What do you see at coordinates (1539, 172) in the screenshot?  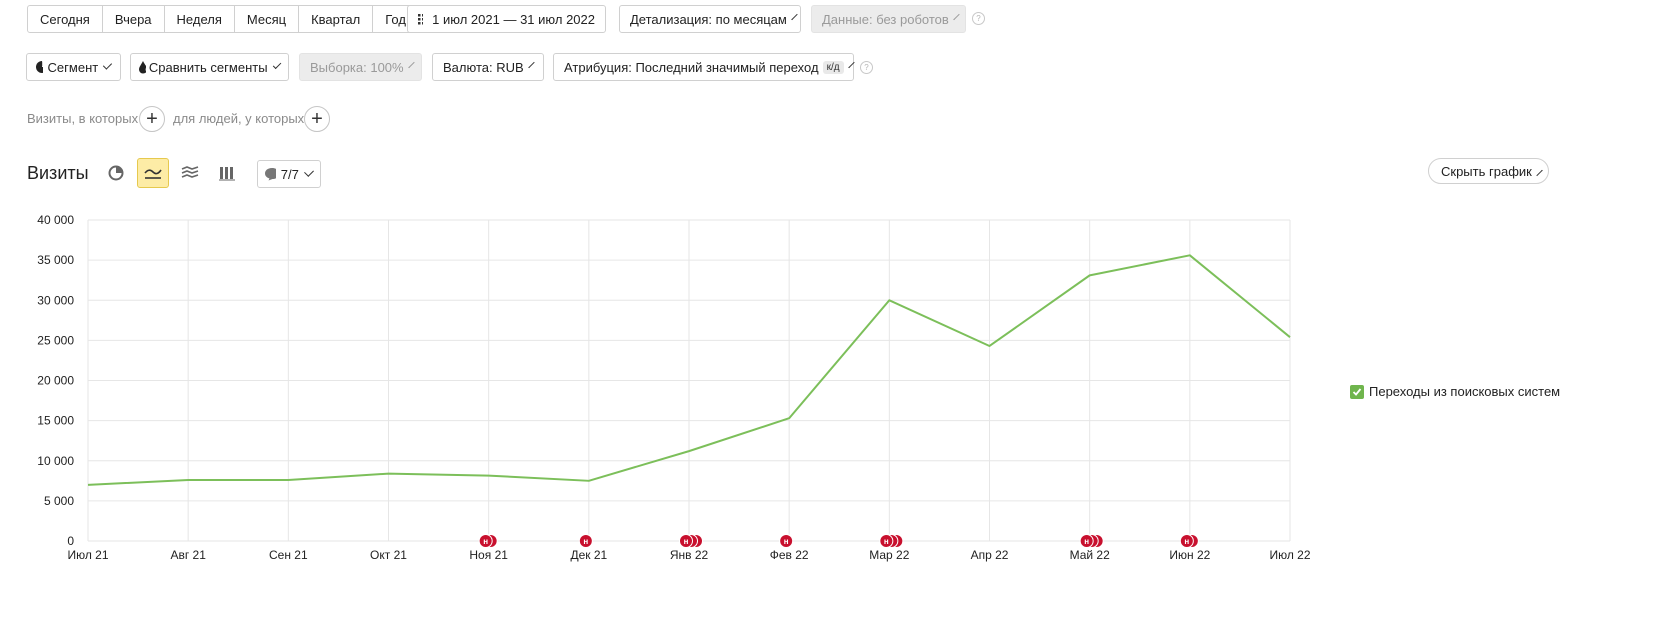 I see `chevron-up-icon` at bounding box center [1539, 172].